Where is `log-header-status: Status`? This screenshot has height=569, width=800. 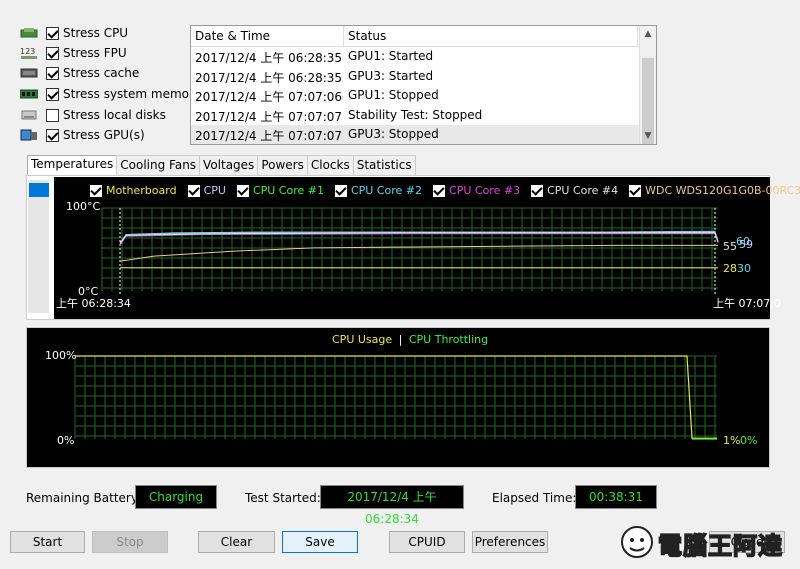
log-header-status: Status is located at coordinates (491, 36).